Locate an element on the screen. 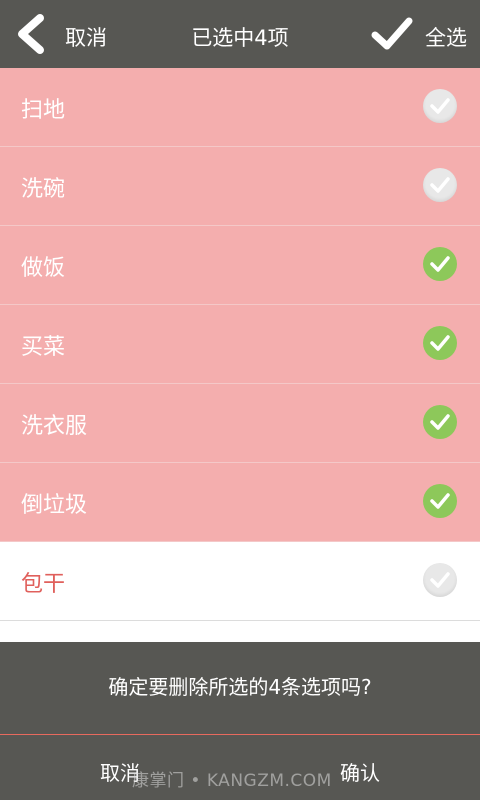 This screenshot has width=480, height=800. list-item-label: 扫地 is located at coordinates (43, 110).